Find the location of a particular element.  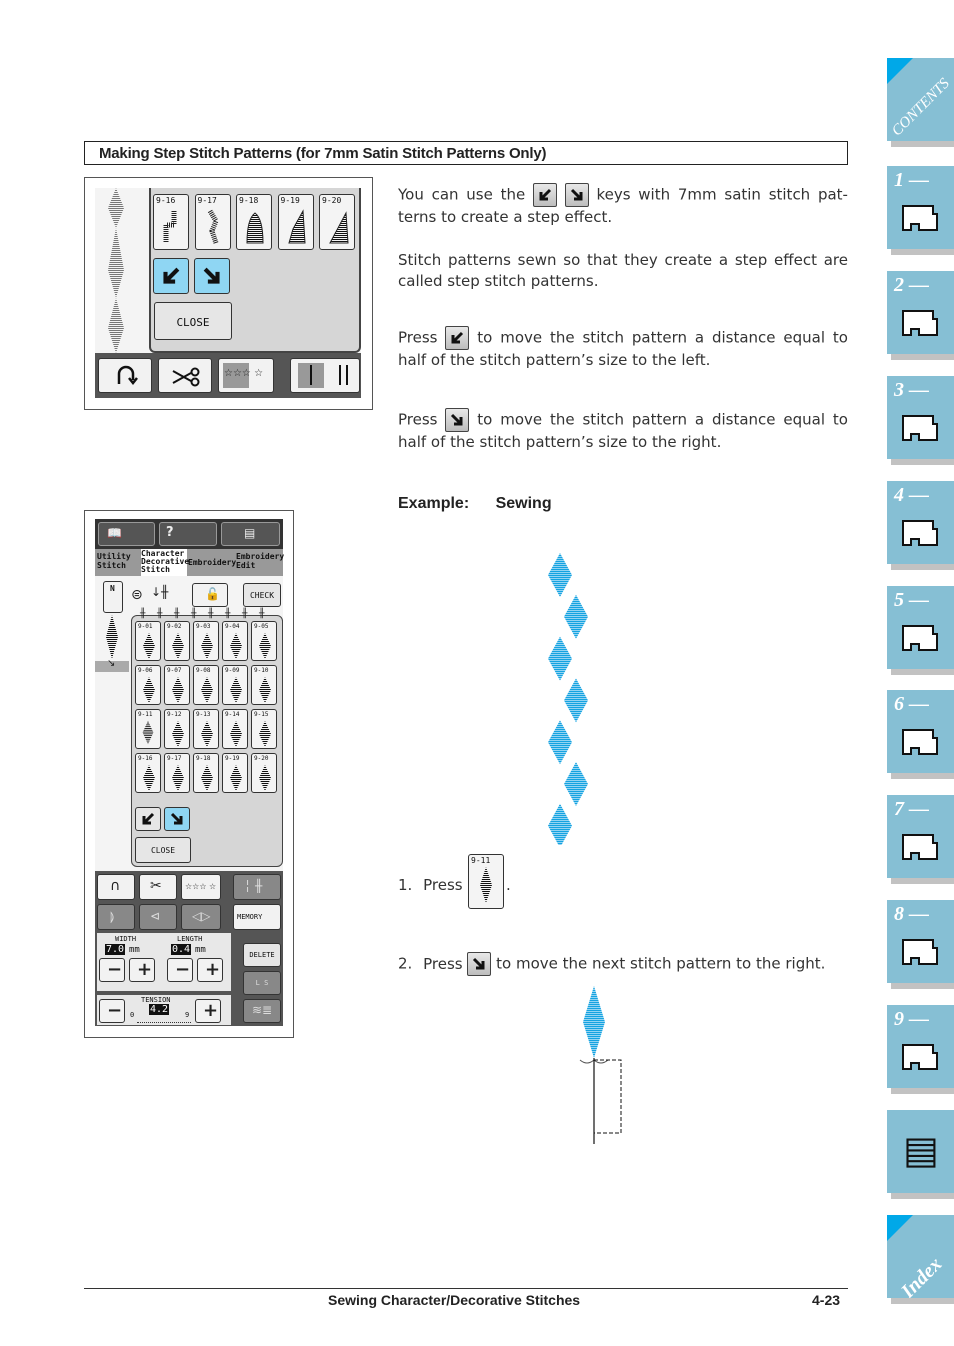

tab-chapter-3: 3 — is located at coordinates (920, 417).